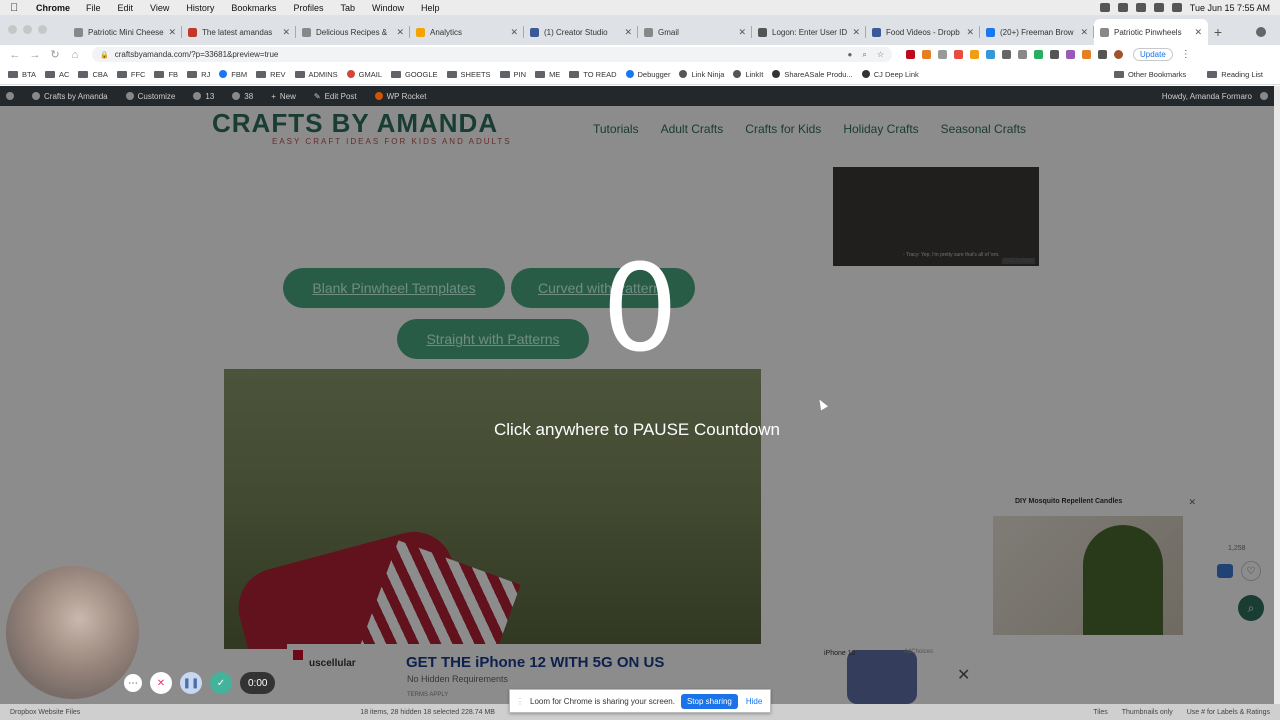  What do you see at coordinates (1100, 712) in the screenshot?
I see `finder-tiles: Tiles` at bounding box center [1100, 712].